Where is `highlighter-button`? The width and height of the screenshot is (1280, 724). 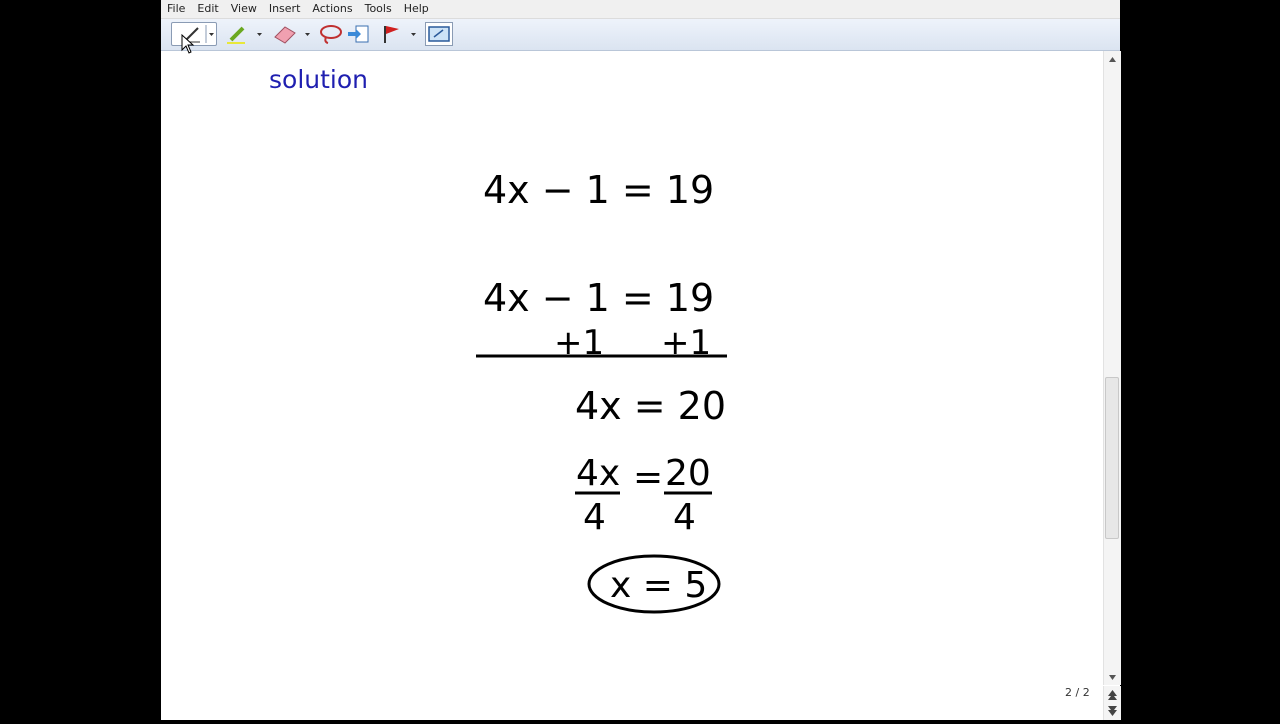
highlighter-button is located at coordinates (245, 34).